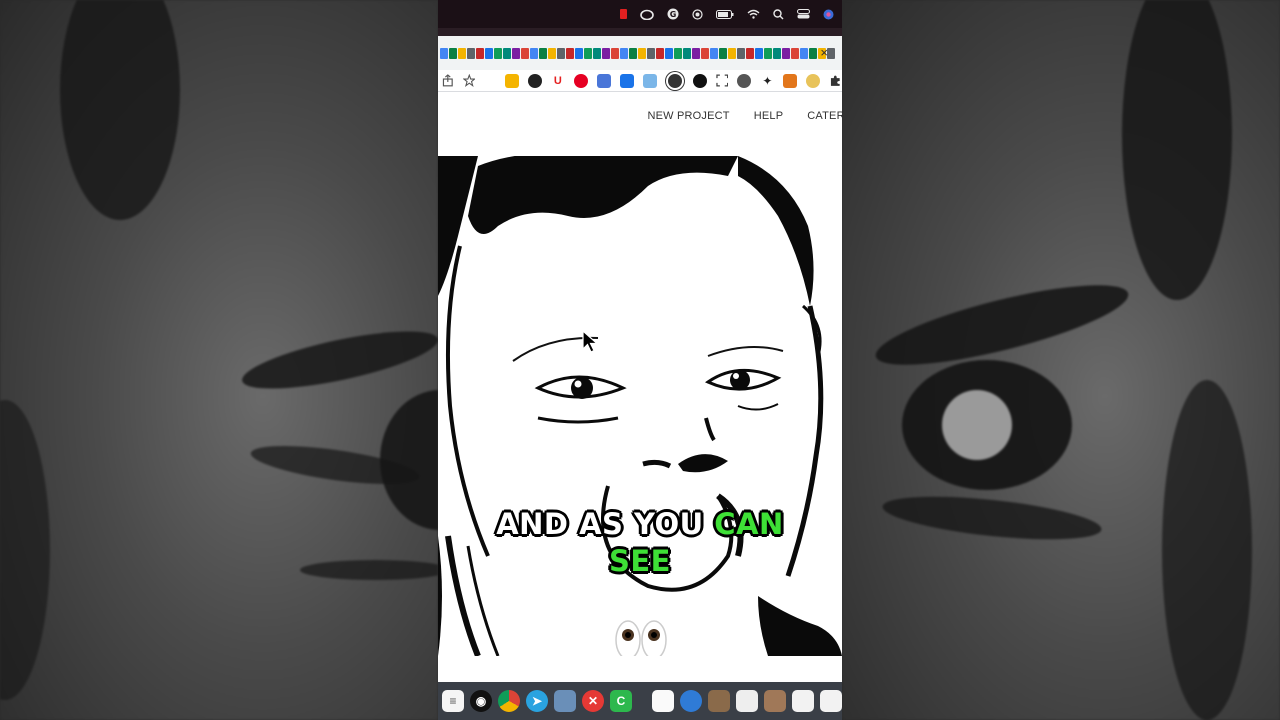  I want to click on extension-circle-icon, so click(674, 80).